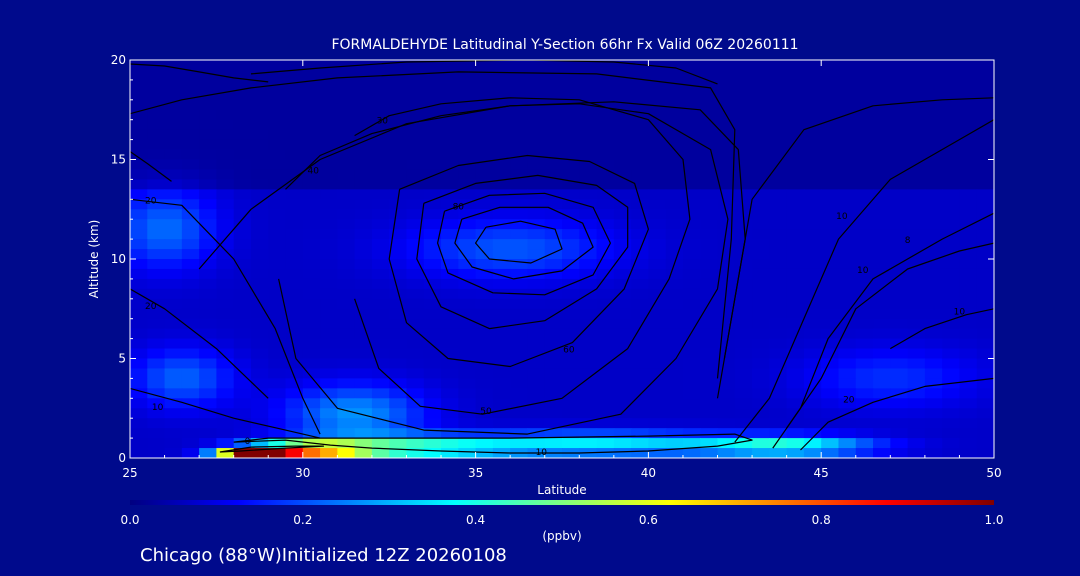 The width and height of the screenshot is (1080, 576). What do you see at coordinates (561, 520) in the screenshot?
I see `colorbar-ticks: 0.0 0.2 0.4 0.6 0.8 1.0` at bounding box center [561, 520].